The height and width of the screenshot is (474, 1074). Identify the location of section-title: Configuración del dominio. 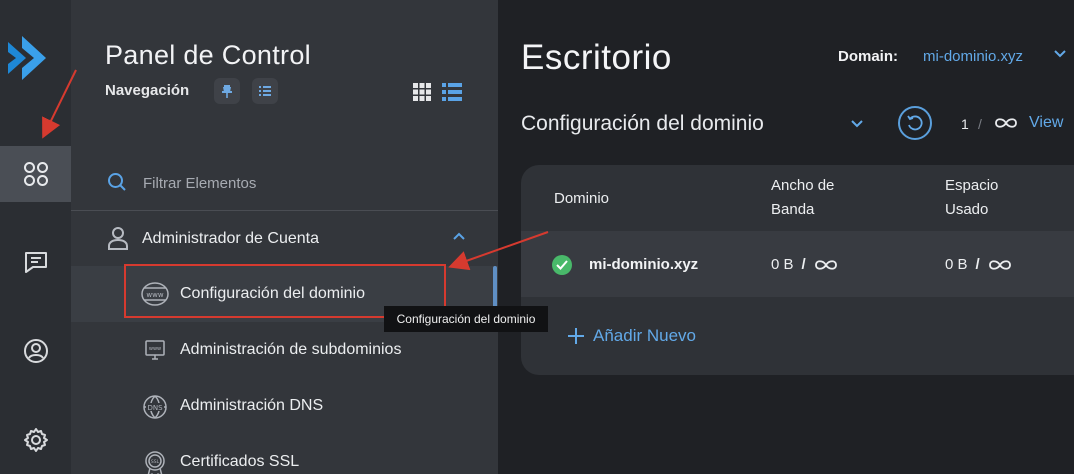
(642, 123).